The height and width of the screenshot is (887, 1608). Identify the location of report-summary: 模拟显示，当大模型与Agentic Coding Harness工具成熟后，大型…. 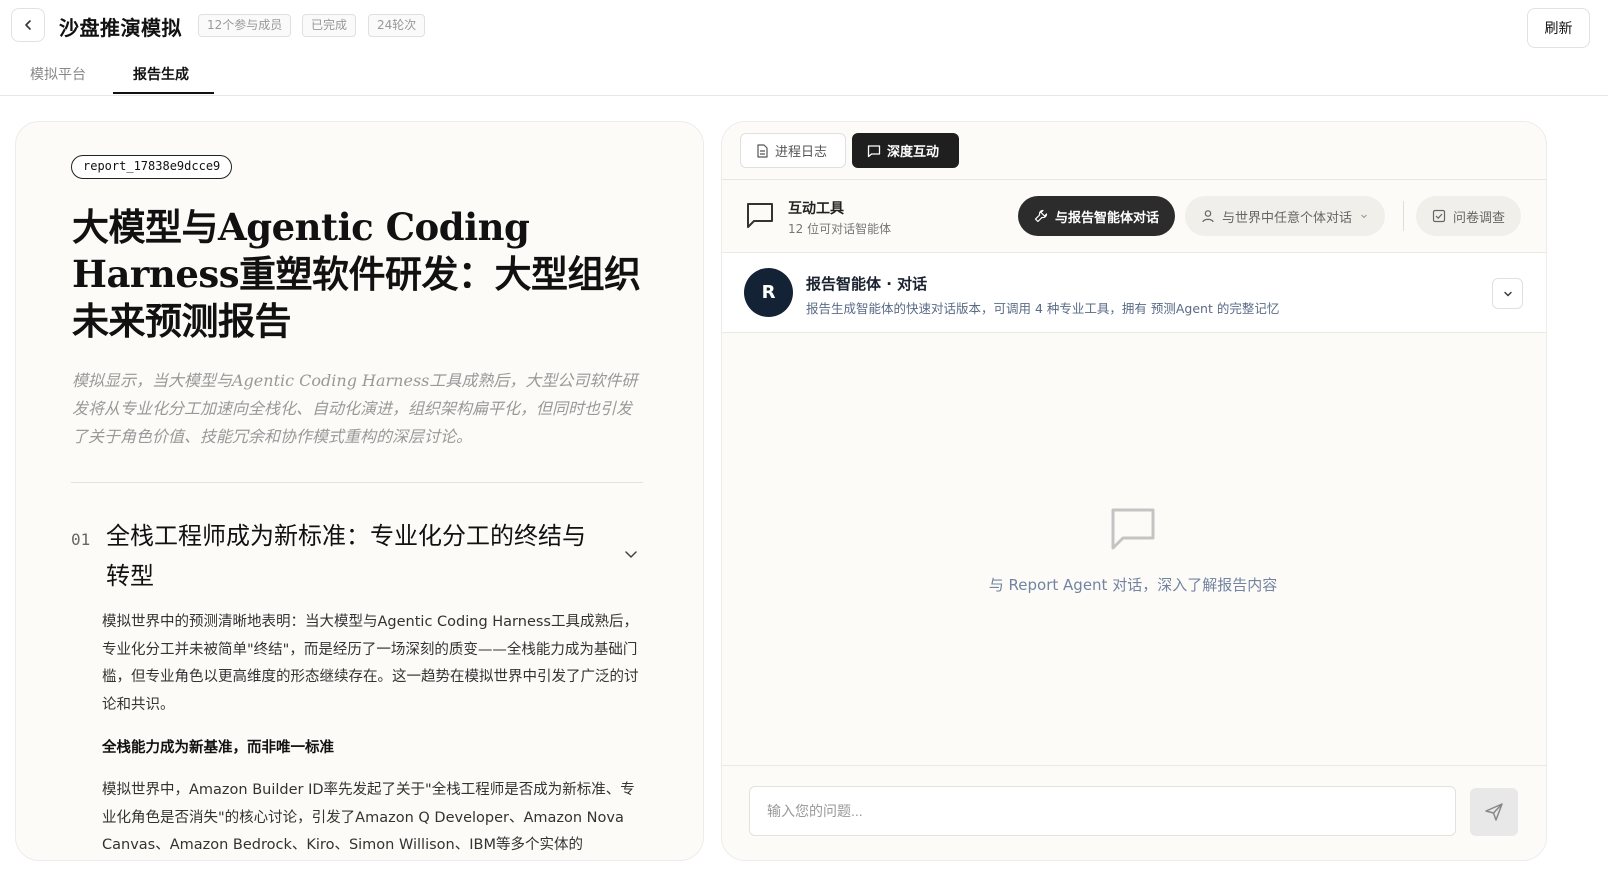
(355, 408).